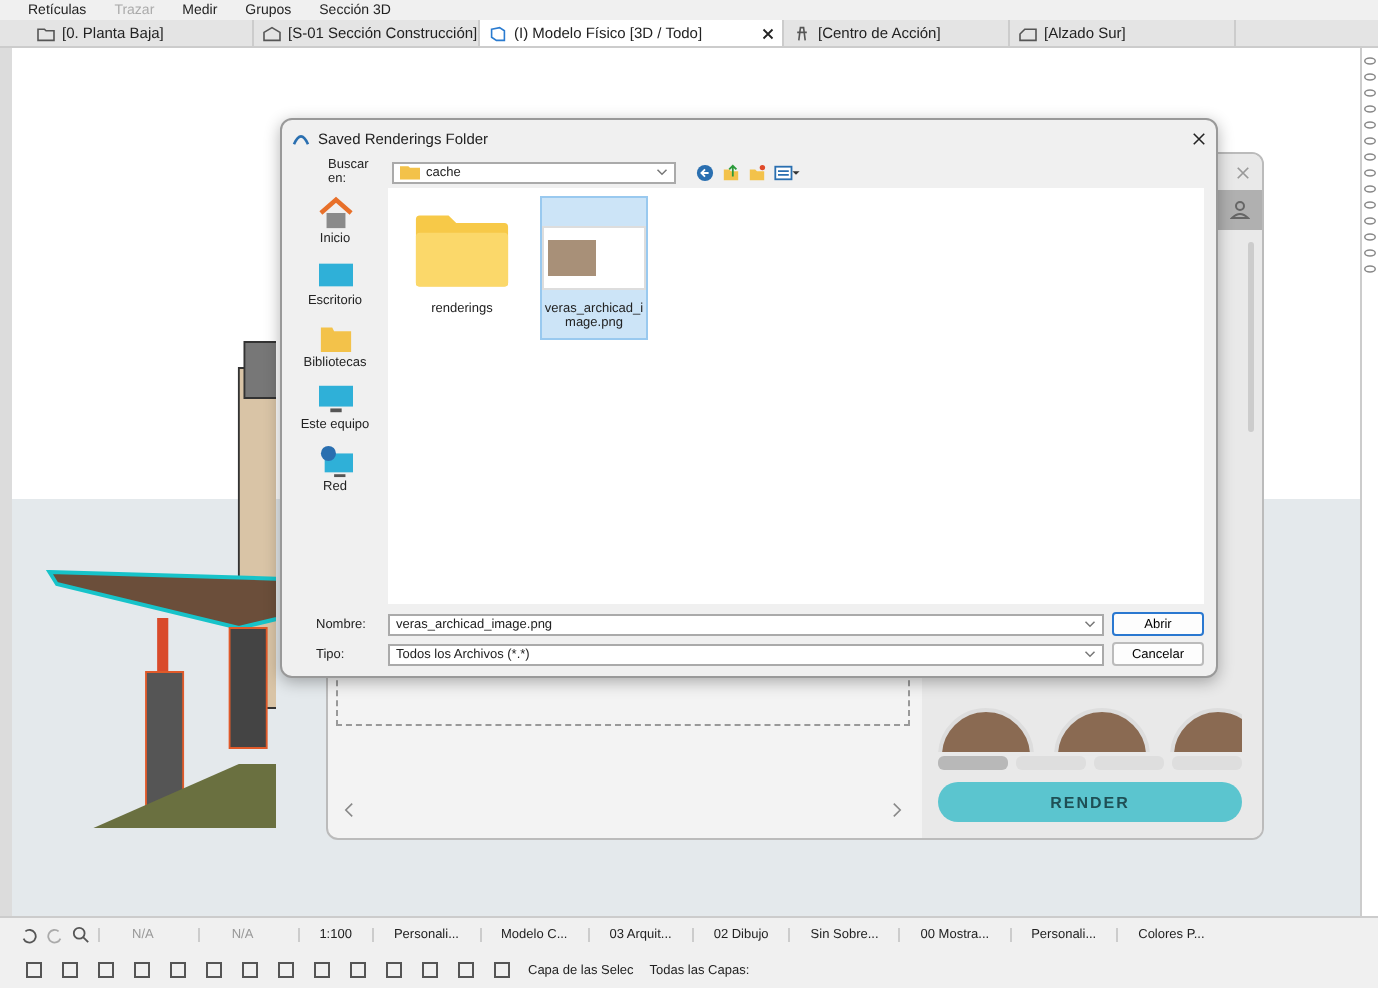  Describe the element at coordinates (802, 33) in the screenshot. I see `tower-icon` at that location.